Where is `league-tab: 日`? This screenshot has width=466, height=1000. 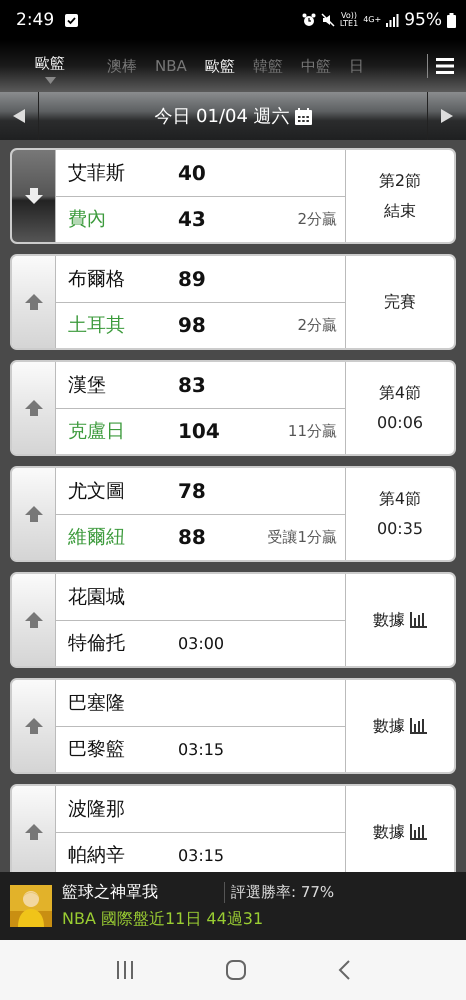 league-tab: 日 is located at coordinates (356, 66).